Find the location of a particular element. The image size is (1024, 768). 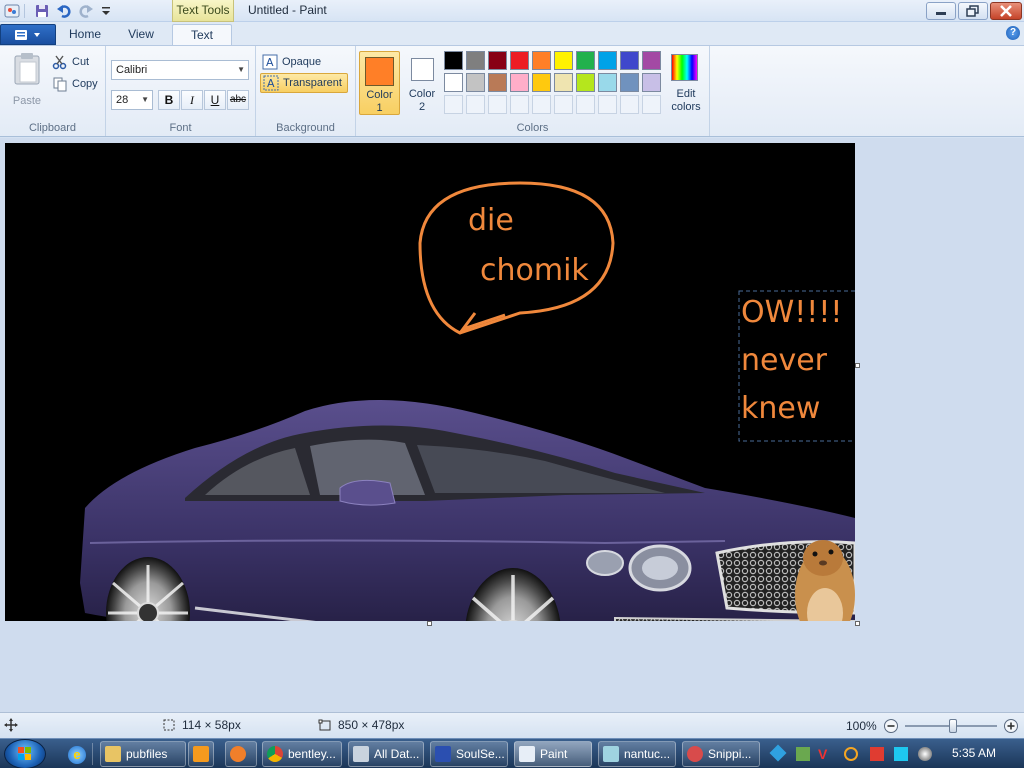

tray-network-icon is located at coordinates (803, 754).